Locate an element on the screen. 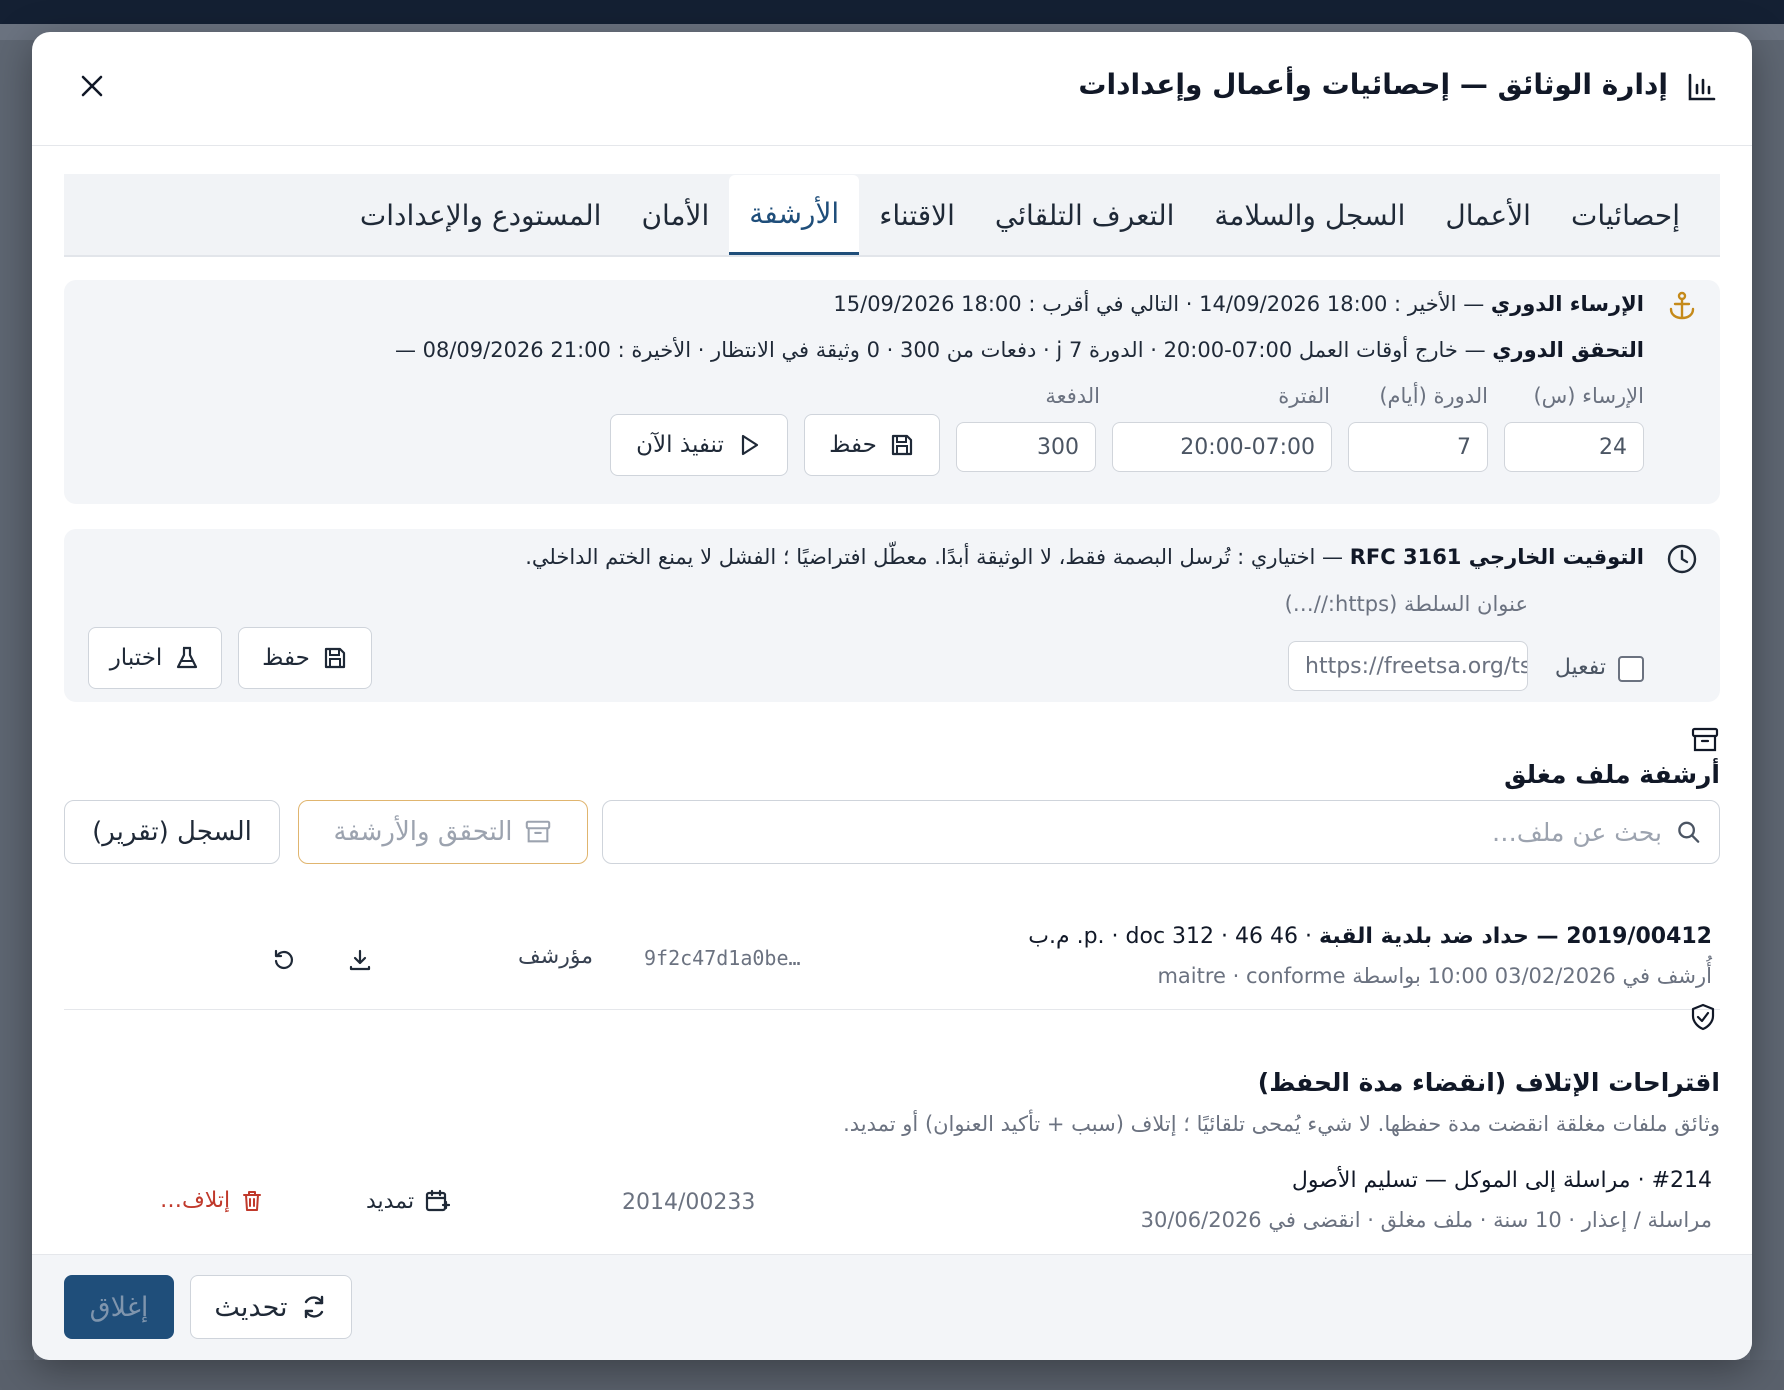 The width and height of the screenshot is (1784, 1390). flask-icon is located at coordinates (187, 657).